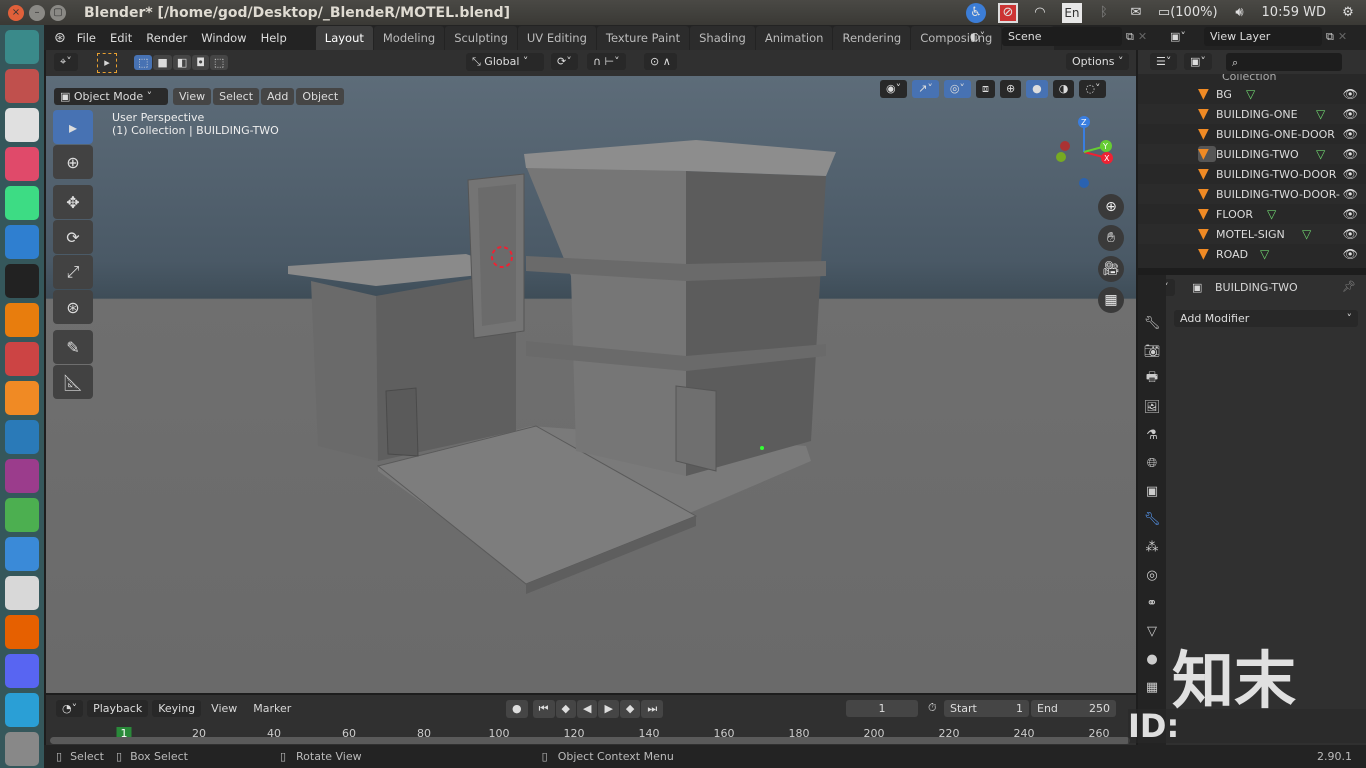  What do you see at coordinates (630, 709) in the screenshot?
I see `next-keyframe-button: ◆` at bounding box center [630, 709].